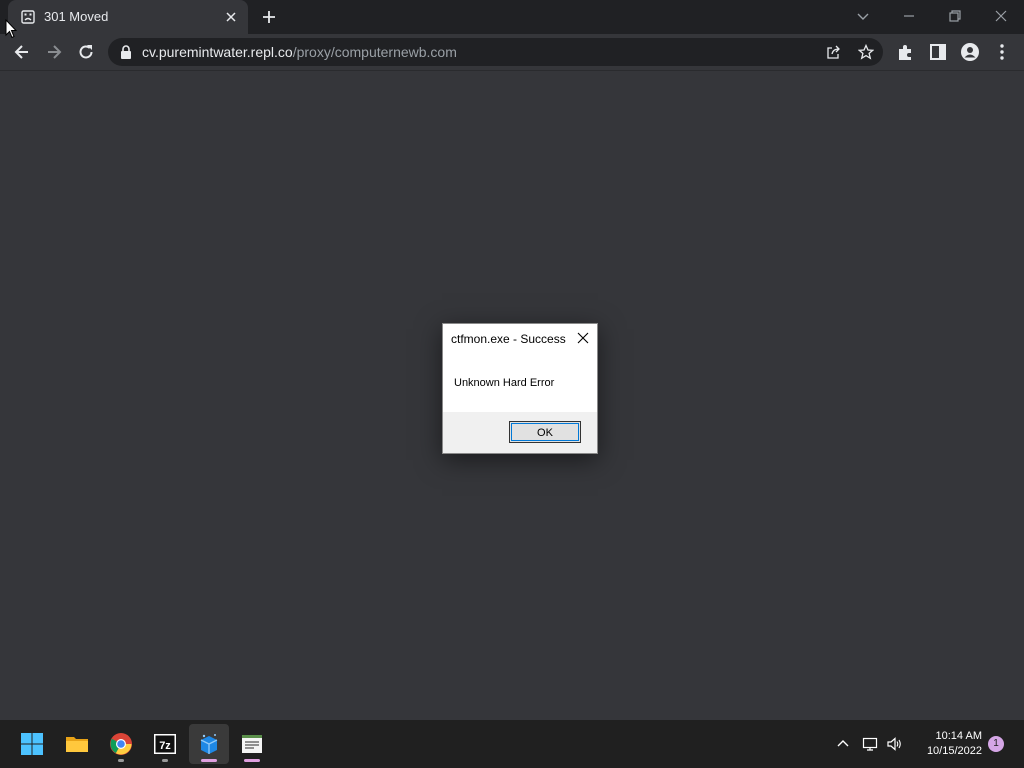 The image size is (1024, 768). I want to click on ok-button: OK, so click(545, 432).